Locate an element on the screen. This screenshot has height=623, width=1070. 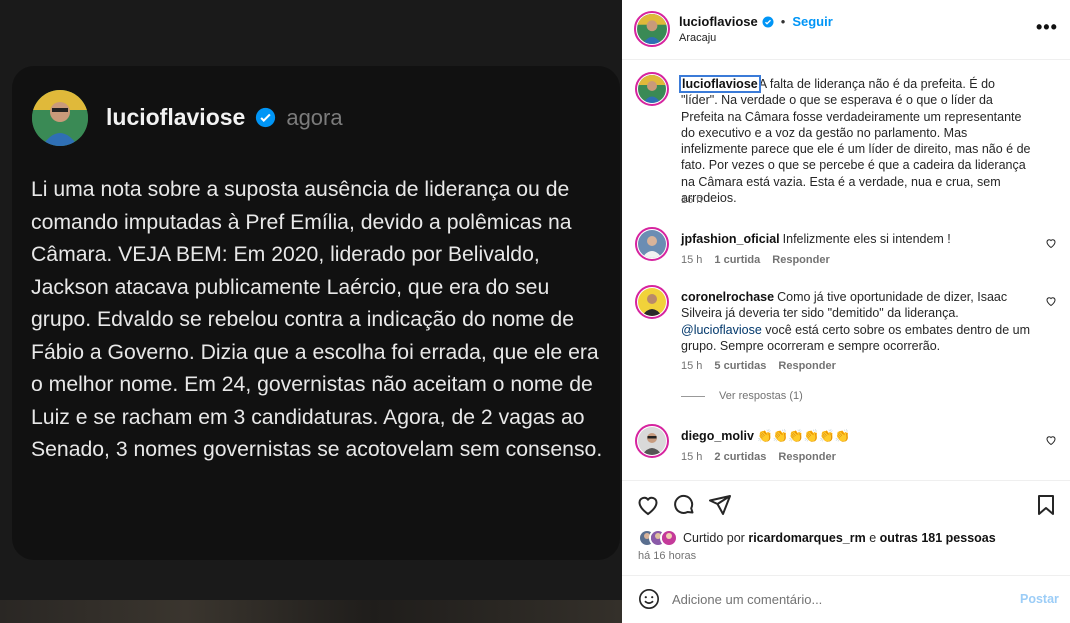
share-icon is located at coordinates (720, 505).